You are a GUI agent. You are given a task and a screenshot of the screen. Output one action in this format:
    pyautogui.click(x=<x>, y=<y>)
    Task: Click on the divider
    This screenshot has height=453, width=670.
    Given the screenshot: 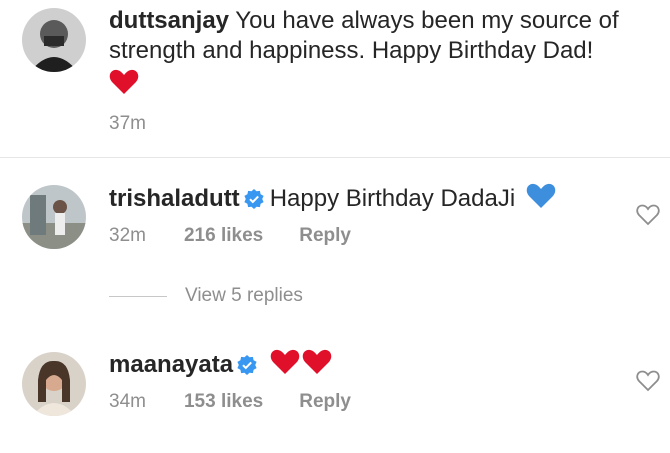 What is the action you would take?
    pyautogui.click(x=335, y=157)
    